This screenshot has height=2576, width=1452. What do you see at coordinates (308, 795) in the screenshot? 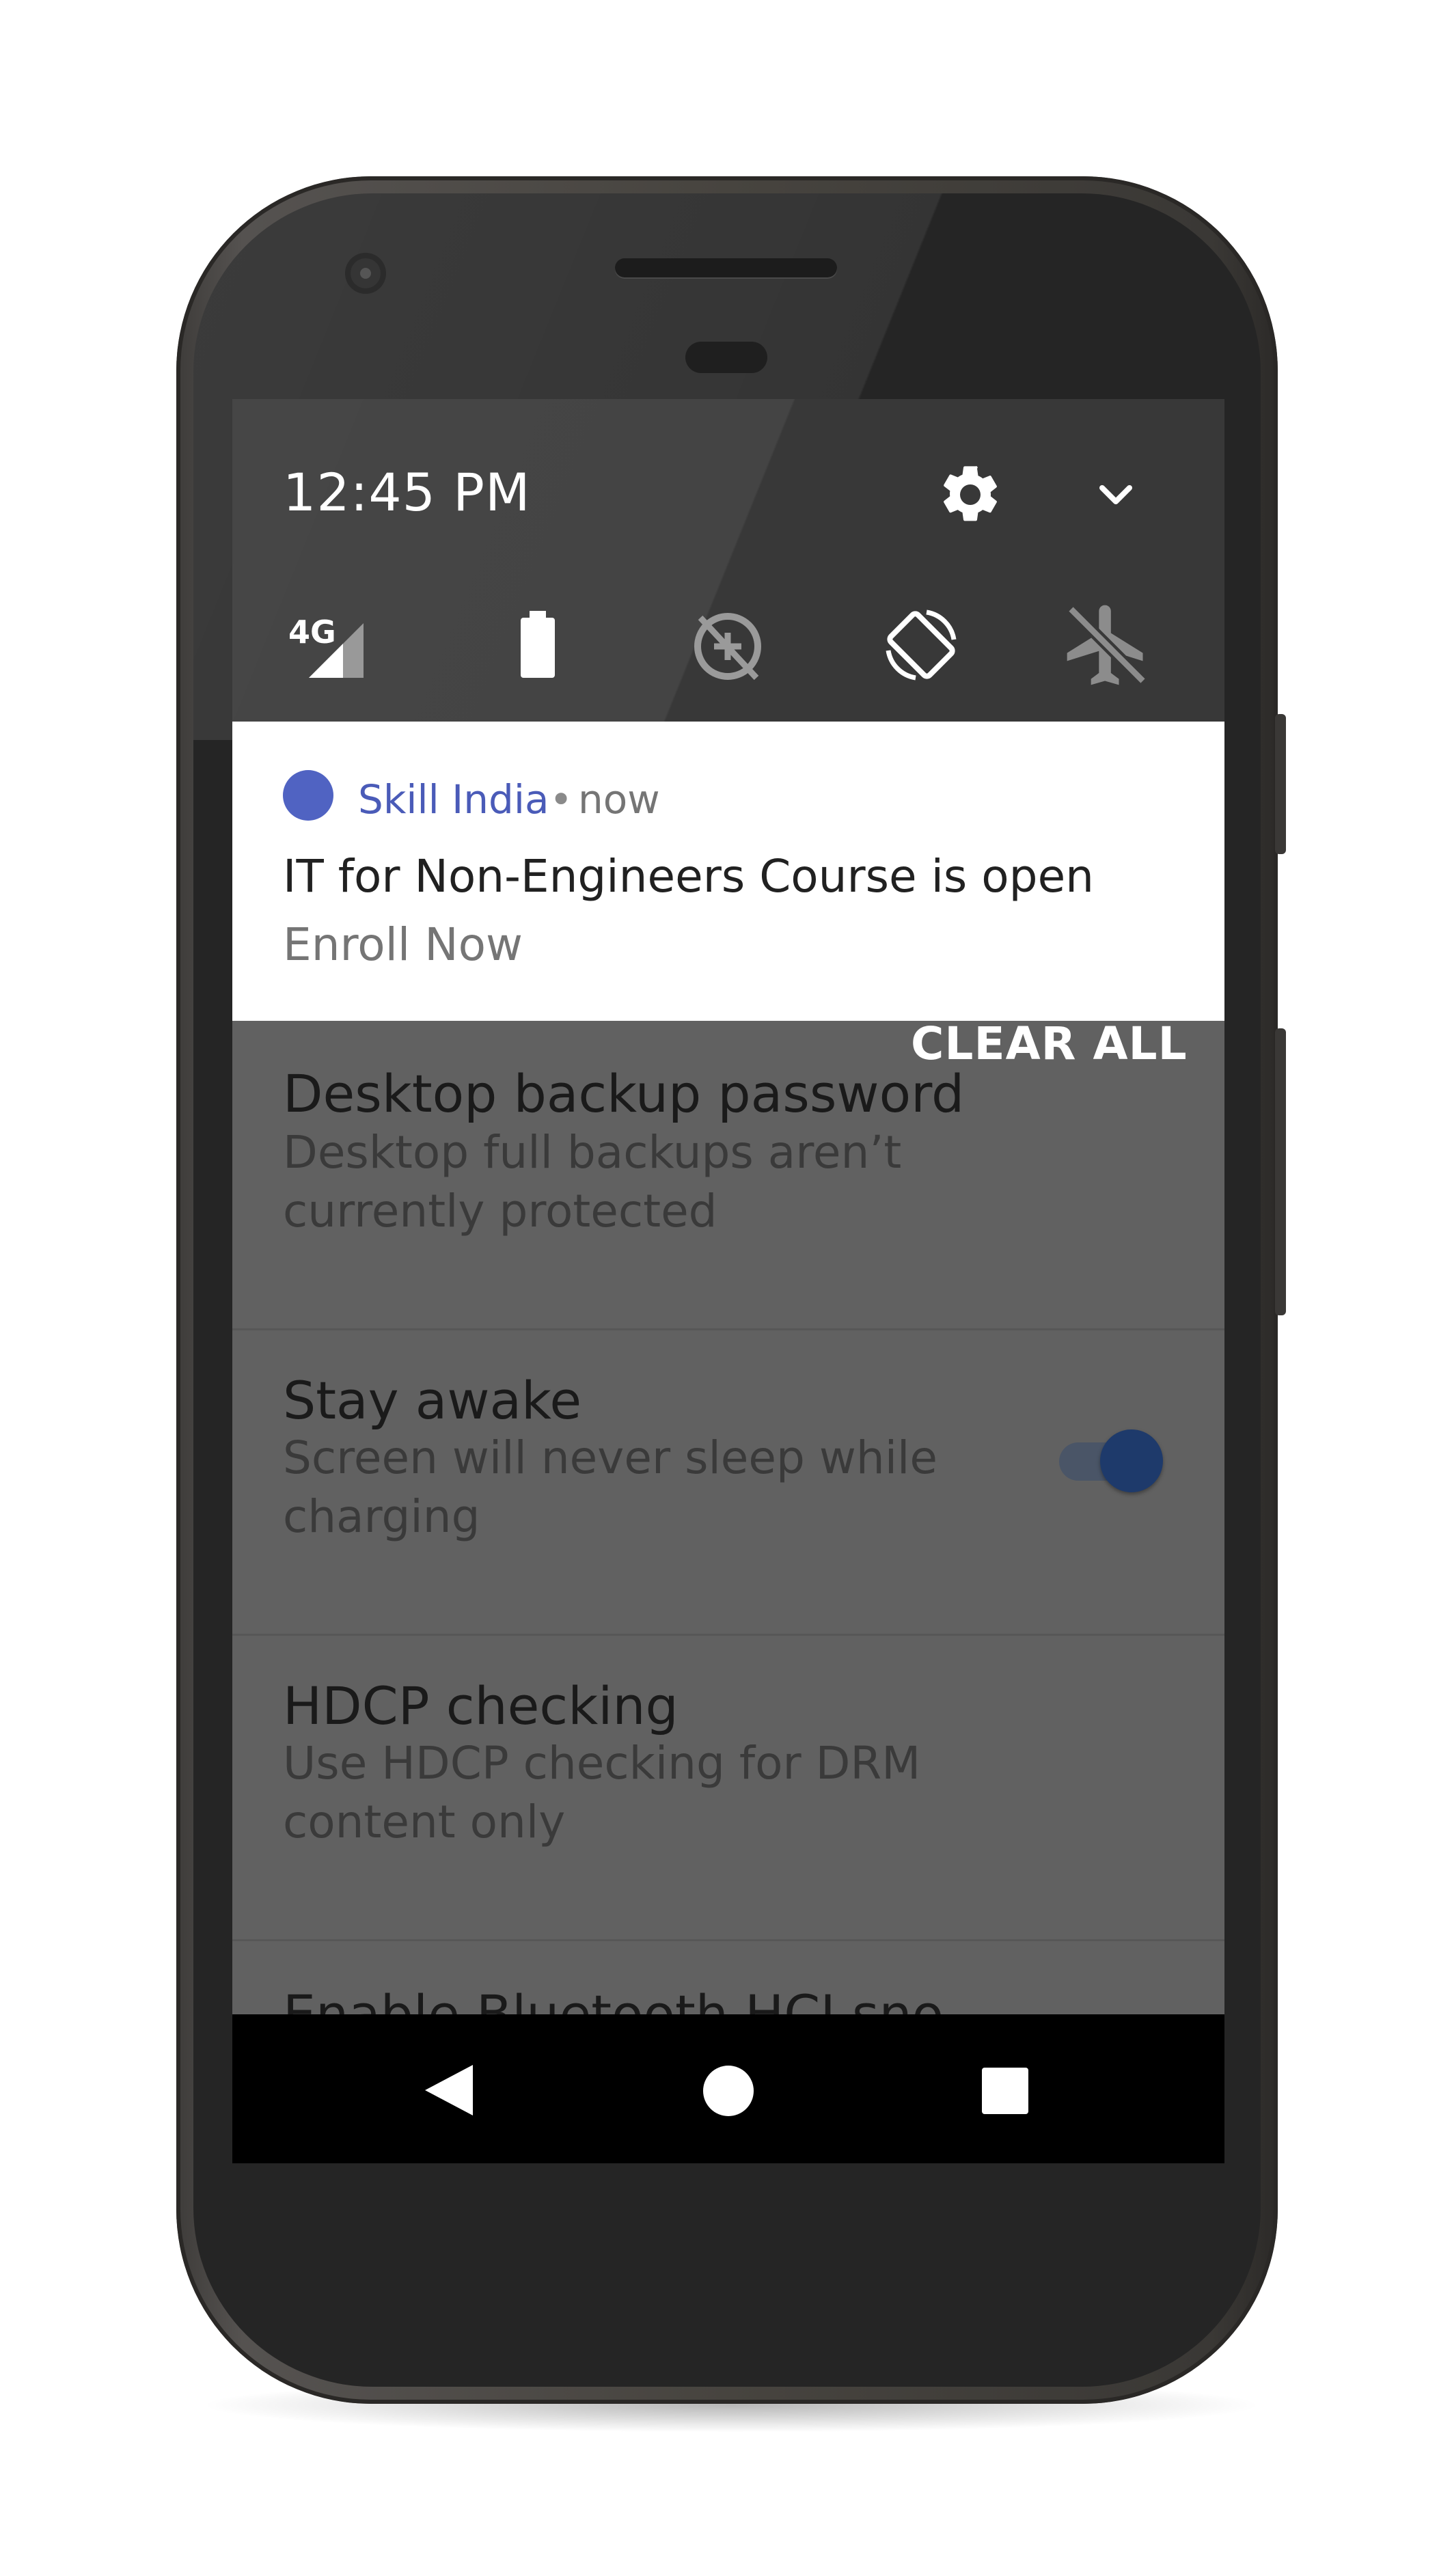
I see `app-dot-icon` at bounding box center [308, 795].